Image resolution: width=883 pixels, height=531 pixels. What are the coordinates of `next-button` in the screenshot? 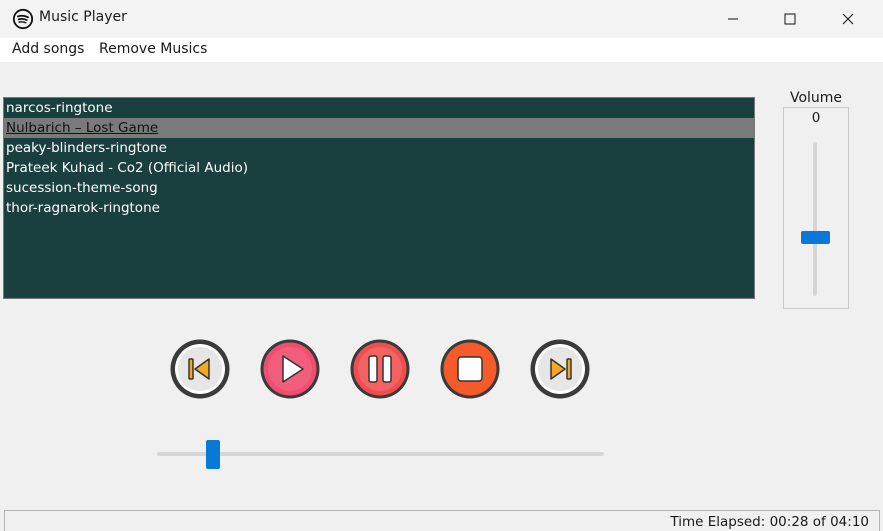 It's located at (560, 369).